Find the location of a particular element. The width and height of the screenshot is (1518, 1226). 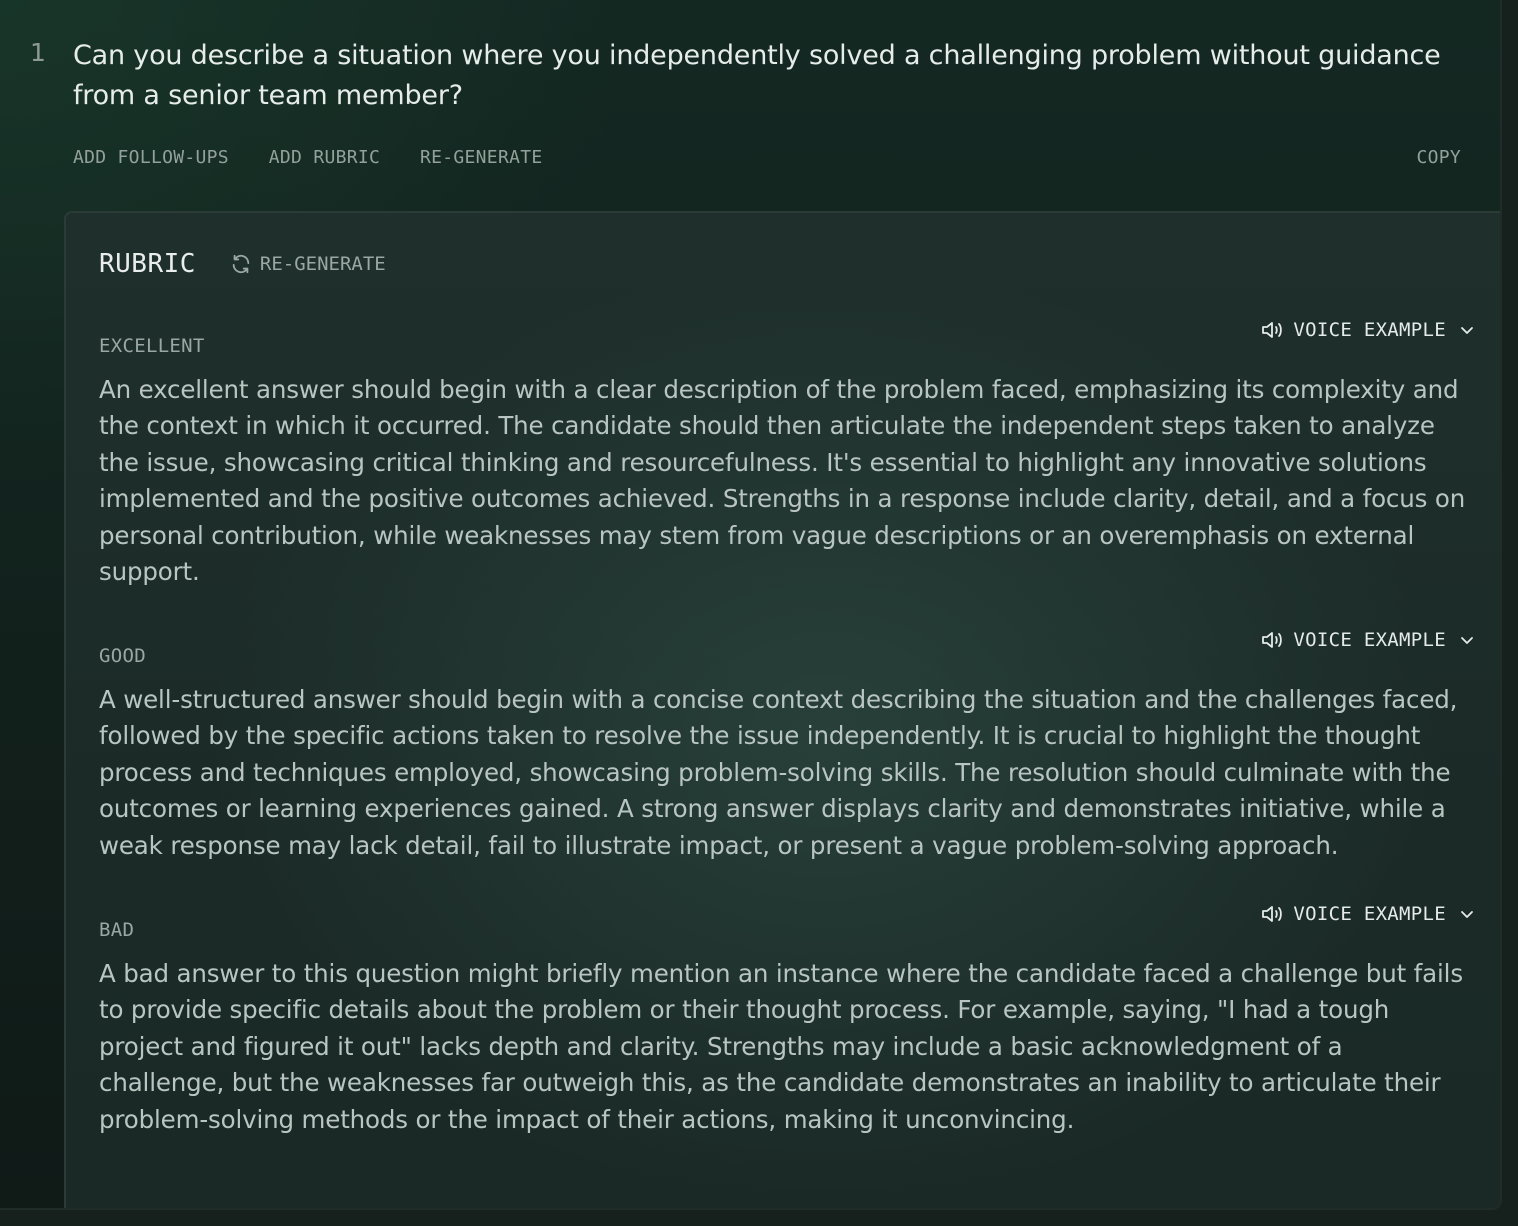

copy-button: COPY is located at coordinates (1438, 157).